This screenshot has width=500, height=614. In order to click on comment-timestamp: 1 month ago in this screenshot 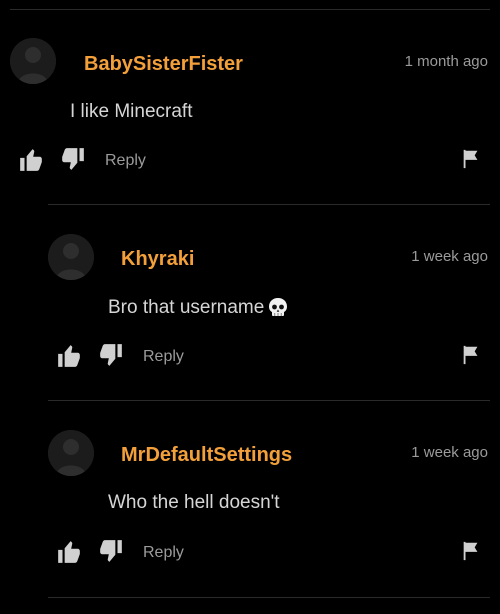, I will do `click(446, 61)`.